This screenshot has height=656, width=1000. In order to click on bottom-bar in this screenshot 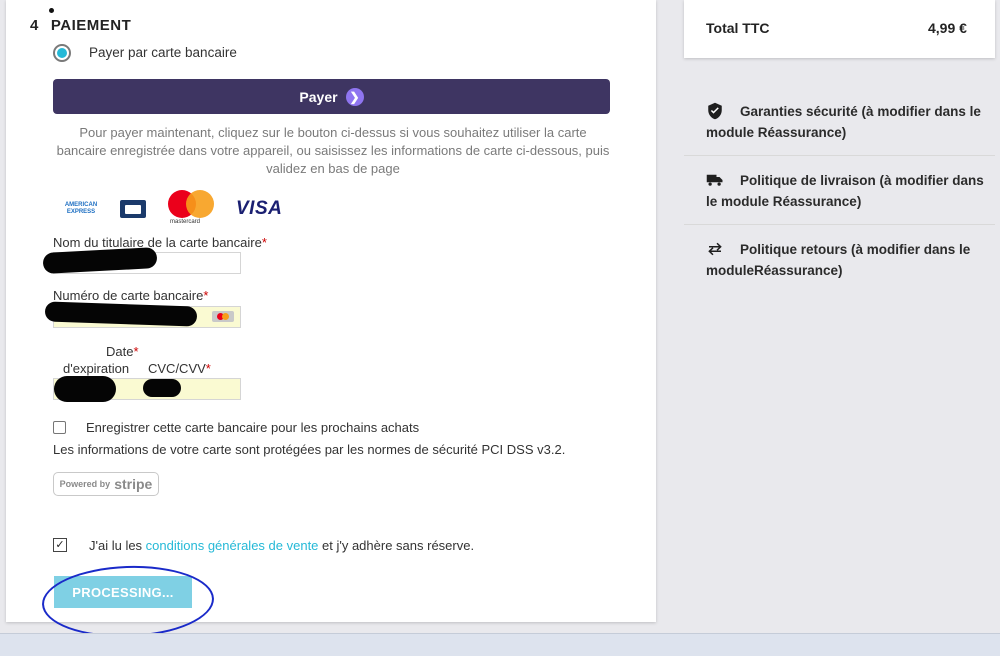, I will do `click(500, 644)`.